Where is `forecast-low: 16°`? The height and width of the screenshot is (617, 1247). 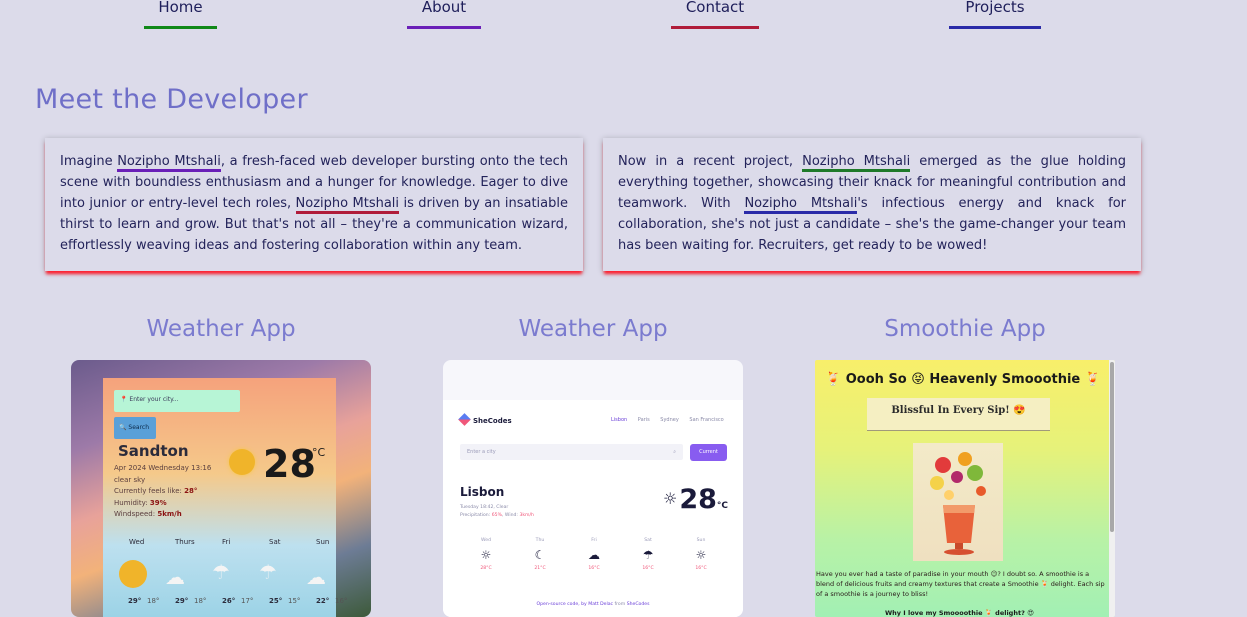 forecast-low: 16° is located at coordinates (341, 601).